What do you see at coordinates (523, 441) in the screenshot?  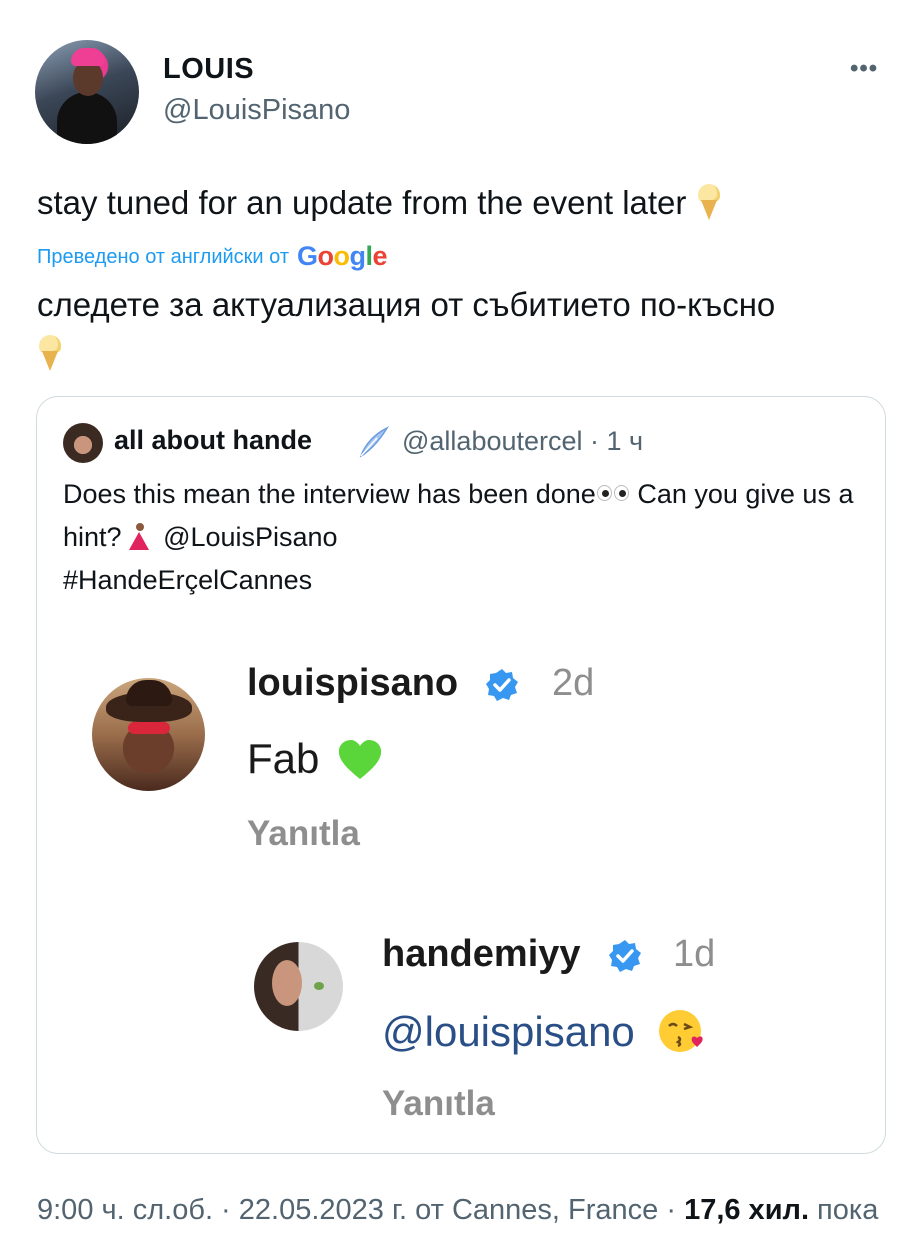 I see `quoted-handle-time: @allaboutercel · 1 ч` at bounding box center [523, 441].